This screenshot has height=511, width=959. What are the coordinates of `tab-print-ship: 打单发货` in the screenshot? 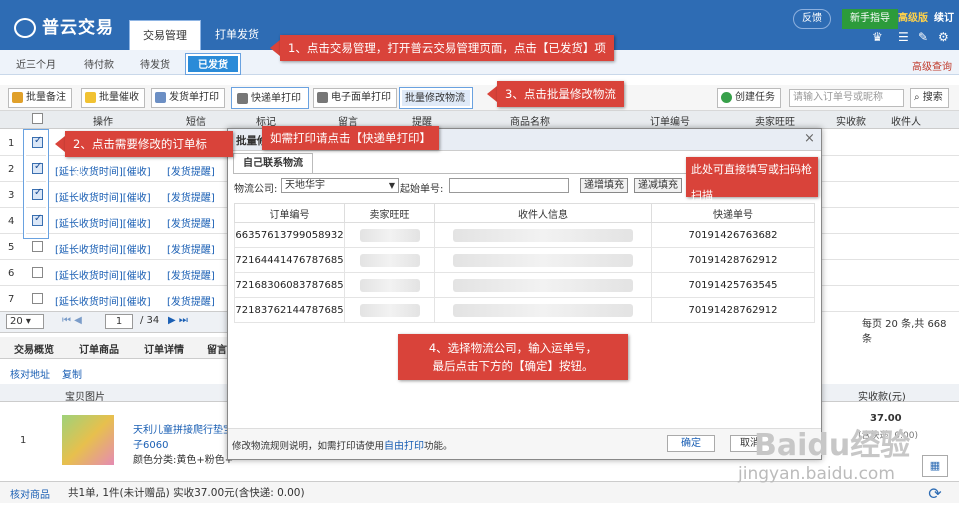 It's located at (237, 35).